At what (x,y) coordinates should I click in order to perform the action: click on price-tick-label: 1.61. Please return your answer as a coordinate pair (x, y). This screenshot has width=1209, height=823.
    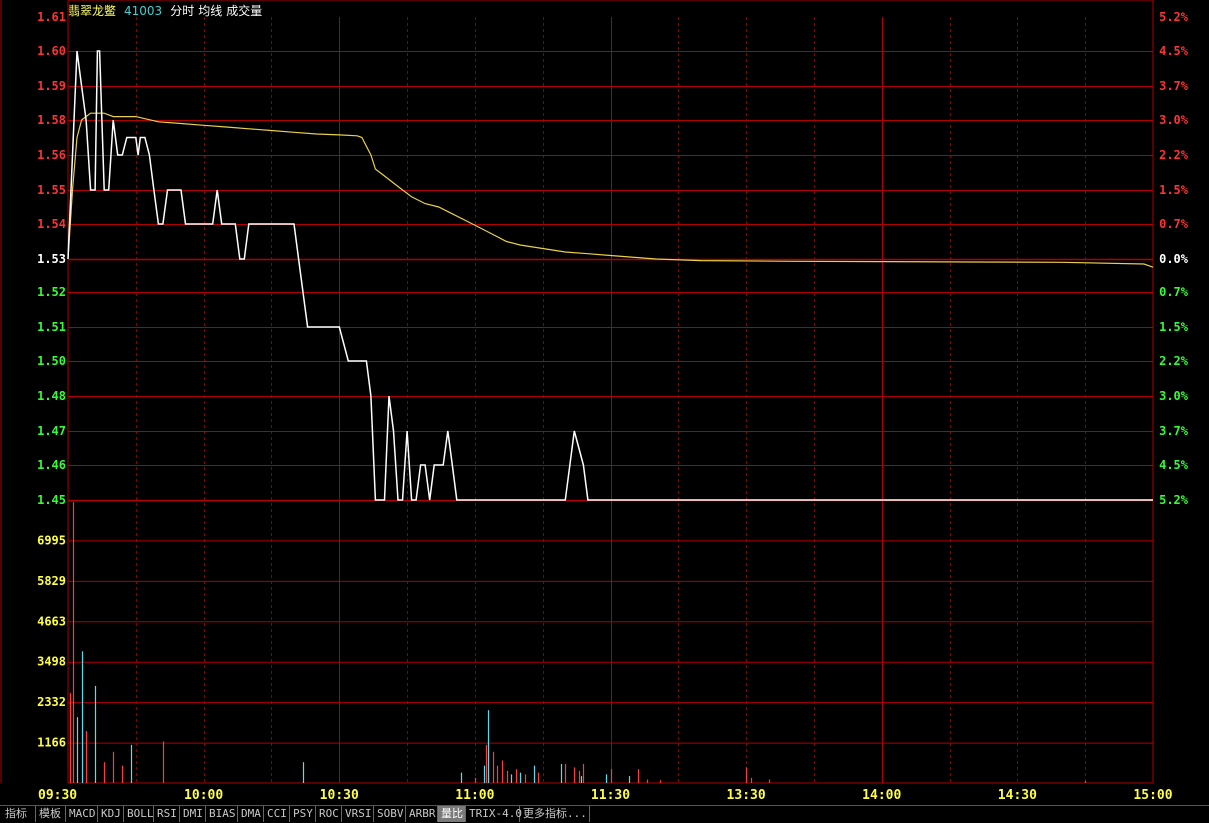
    Looking at the image, I should click on (51, 17).